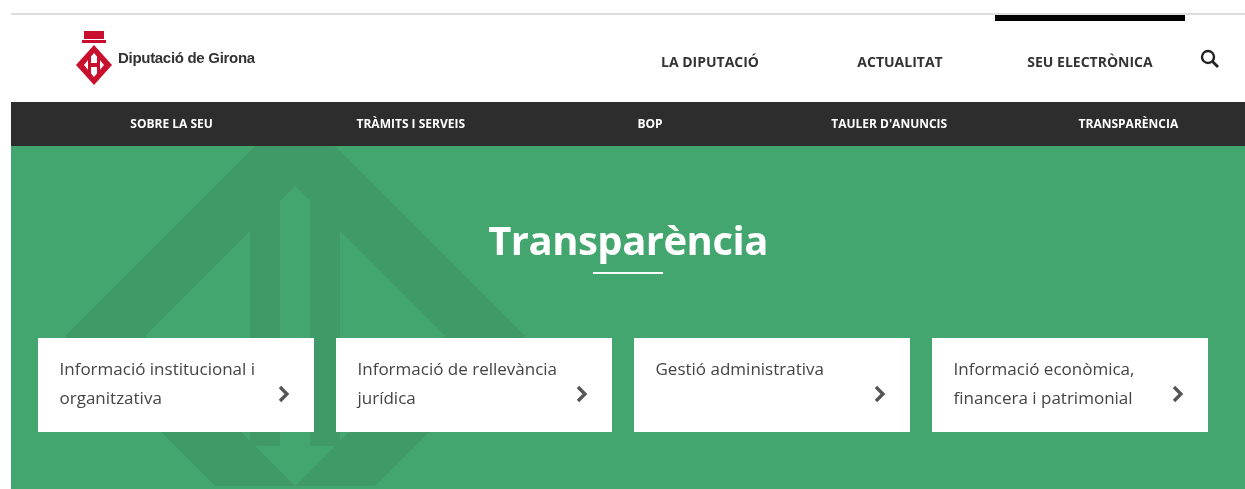 Image resolution: width=1245 pixels, height=489 pixels. Describe the element at coordinates (175, 385) in the screenshot. I see `category-card: Informació institucional i organitzativa` at that location.